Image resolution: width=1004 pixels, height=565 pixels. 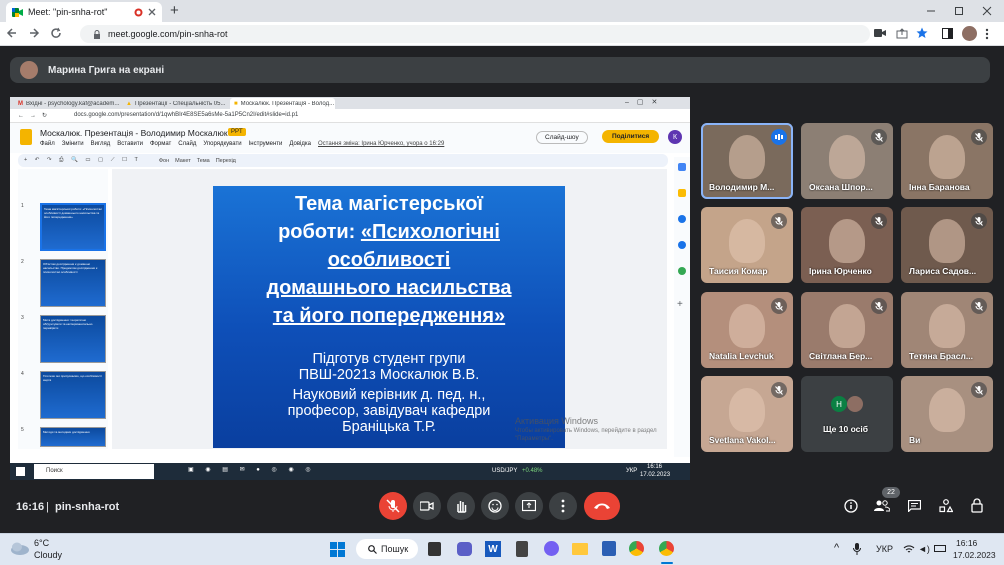 What do you see at coordinates (632, 471) in the screenshot?
I see `win-lang: УКР` at bounding box center [632, 471].